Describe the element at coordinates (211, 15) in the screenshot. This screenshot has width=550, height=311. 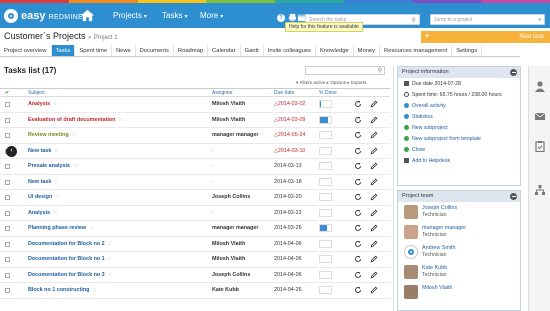
I see `nav-more: More ▾` at that location.